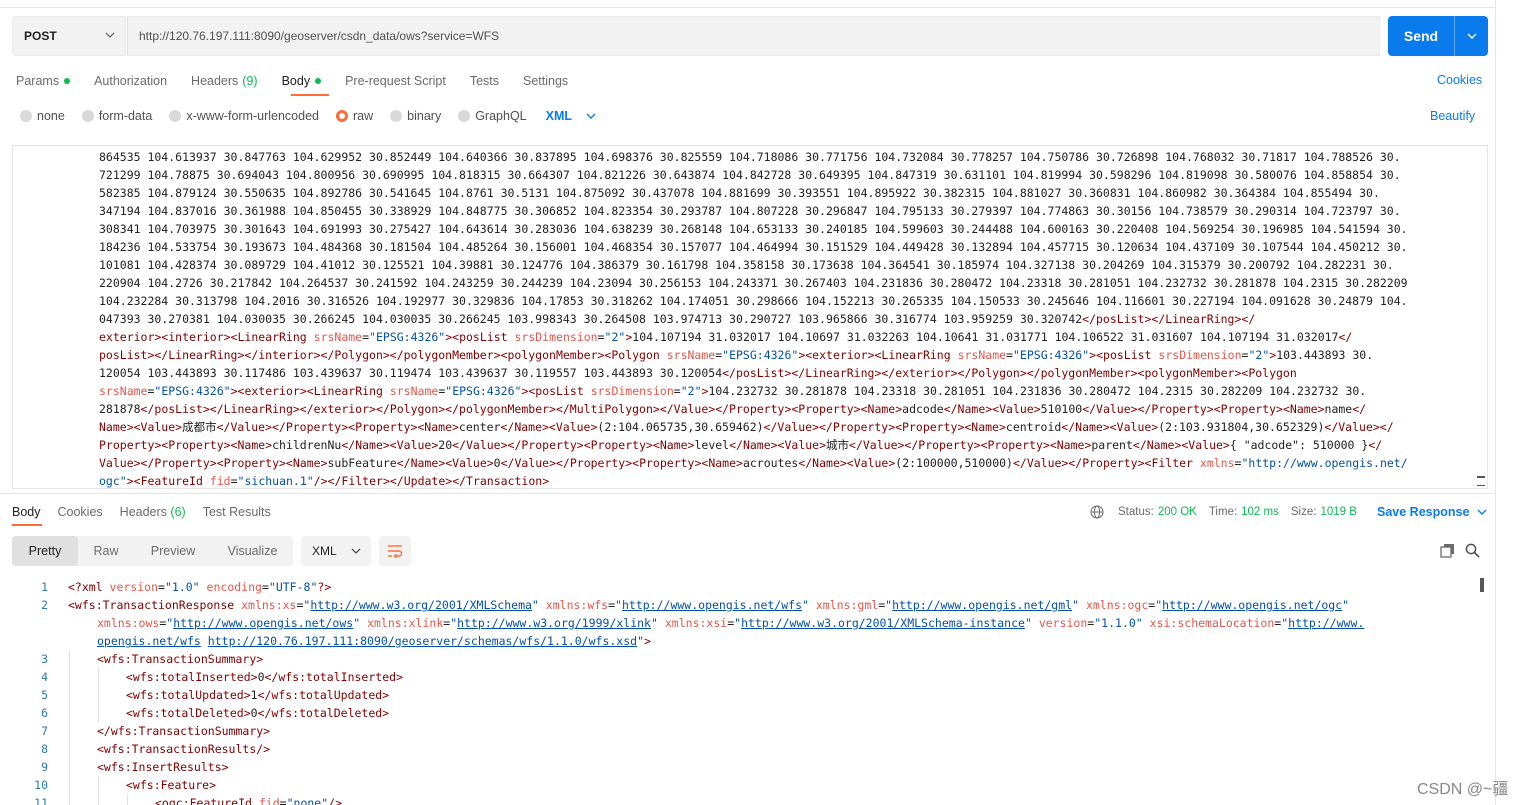 This screenshot has height=805, width=1537. What do you see at coordinates (116, 116) in the screenshot?
I see `radio-form-data: form-data` at bounding box center [116, 116].